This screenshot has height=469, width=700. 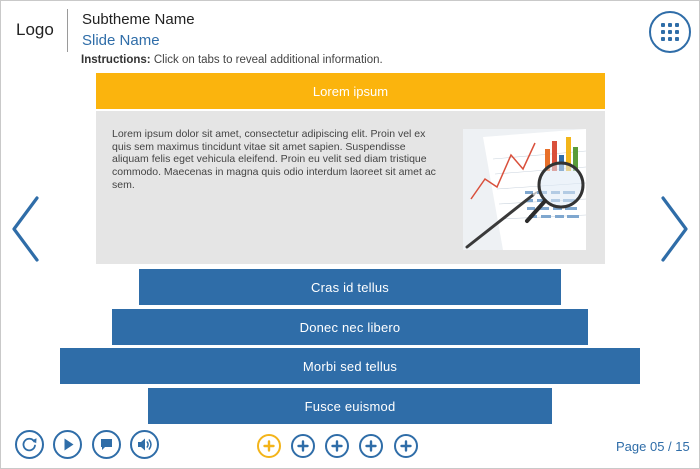 I want to click on tab-fusce-euismod: Fusce euismod, so click(x=350, y=406).